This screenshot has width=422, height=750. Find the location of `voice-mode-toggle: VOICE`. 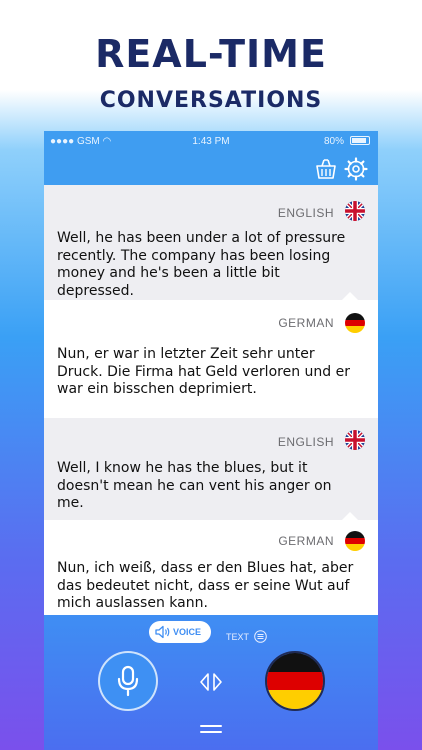

voice-mode-toggle: VOICE is located at coordinates (180, 632).